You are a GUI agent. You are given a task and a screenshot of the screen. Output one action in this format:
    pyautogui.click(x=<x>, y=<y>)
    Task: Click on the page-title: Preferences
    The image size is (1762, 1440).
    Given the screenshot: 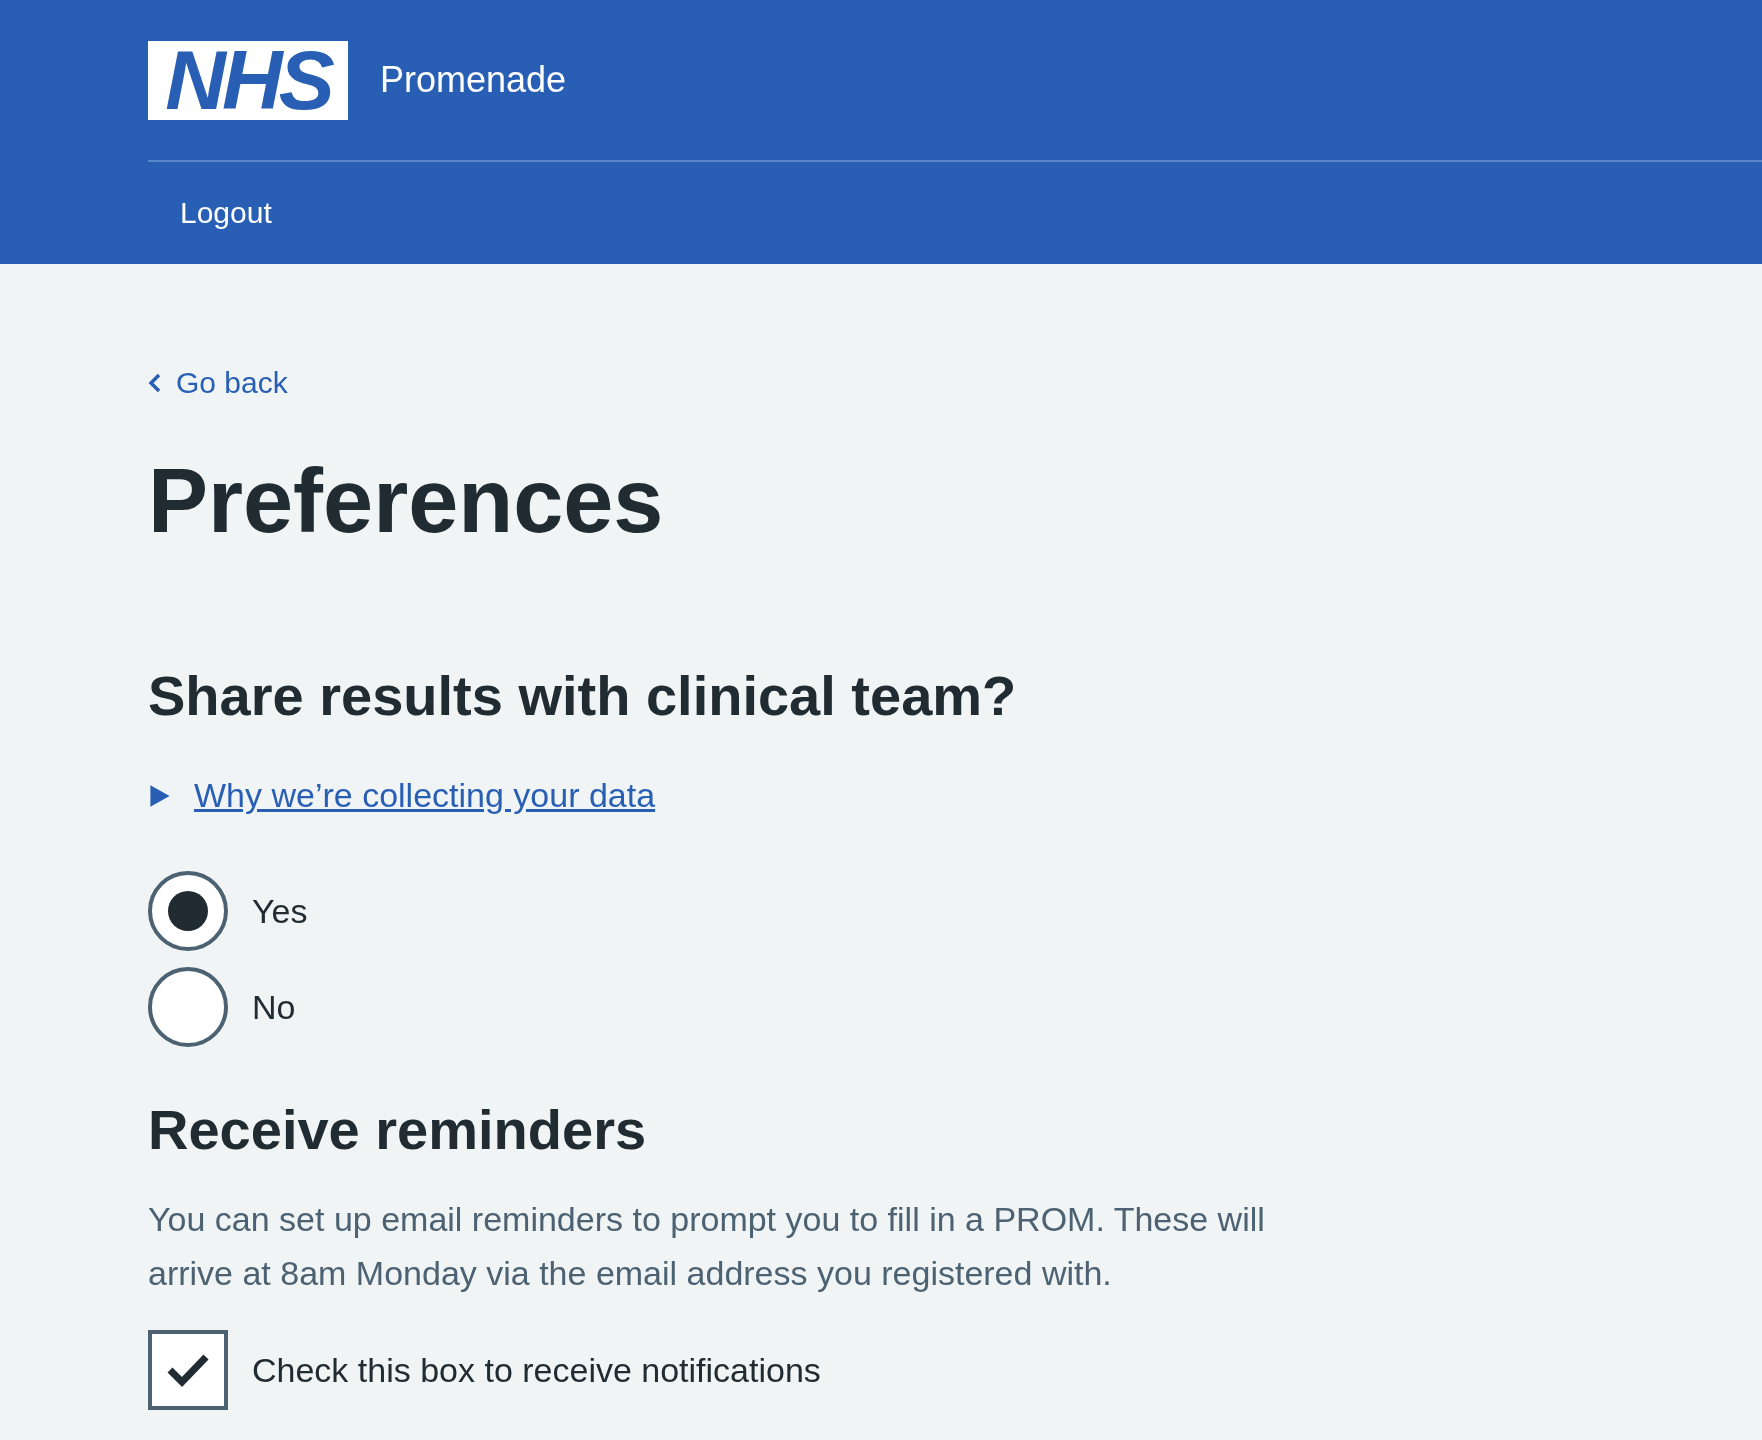 What is the action you would take?
    pyautogui.click(x=406, y=501)
    